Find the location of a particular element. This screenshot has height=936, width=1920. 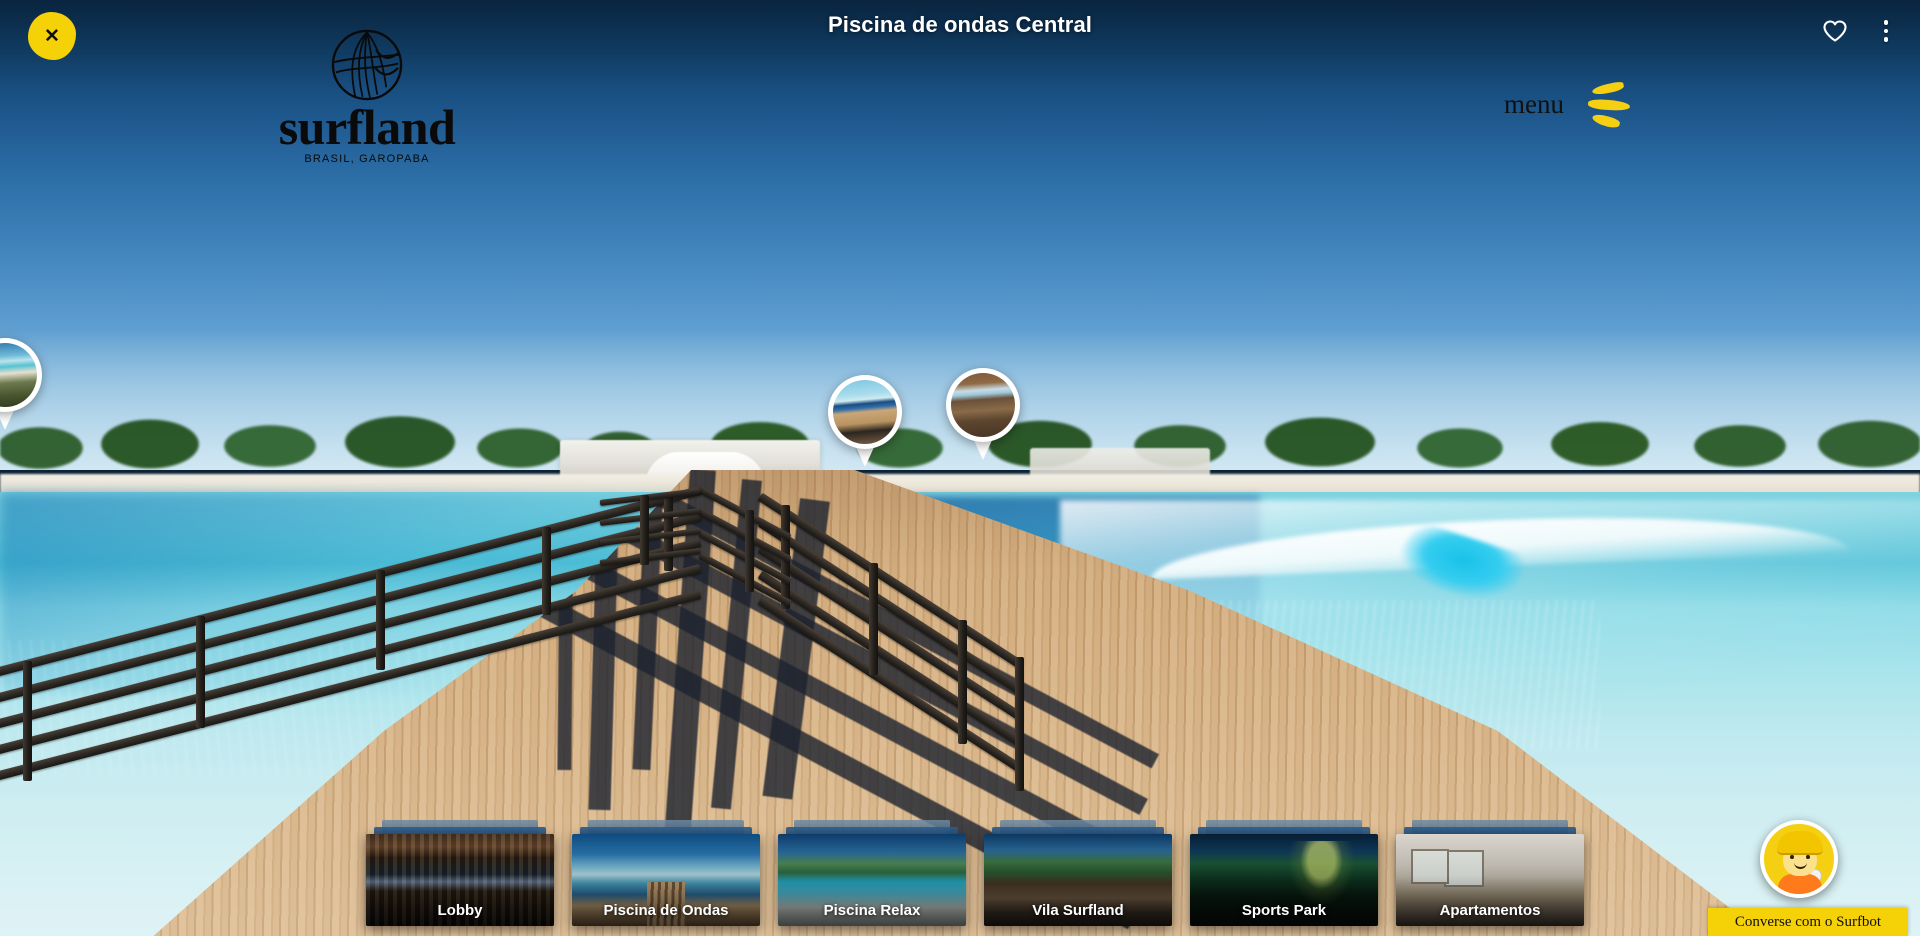

scene-thumbnail-5: Apartamentos is located at coordinates (1490, 873).